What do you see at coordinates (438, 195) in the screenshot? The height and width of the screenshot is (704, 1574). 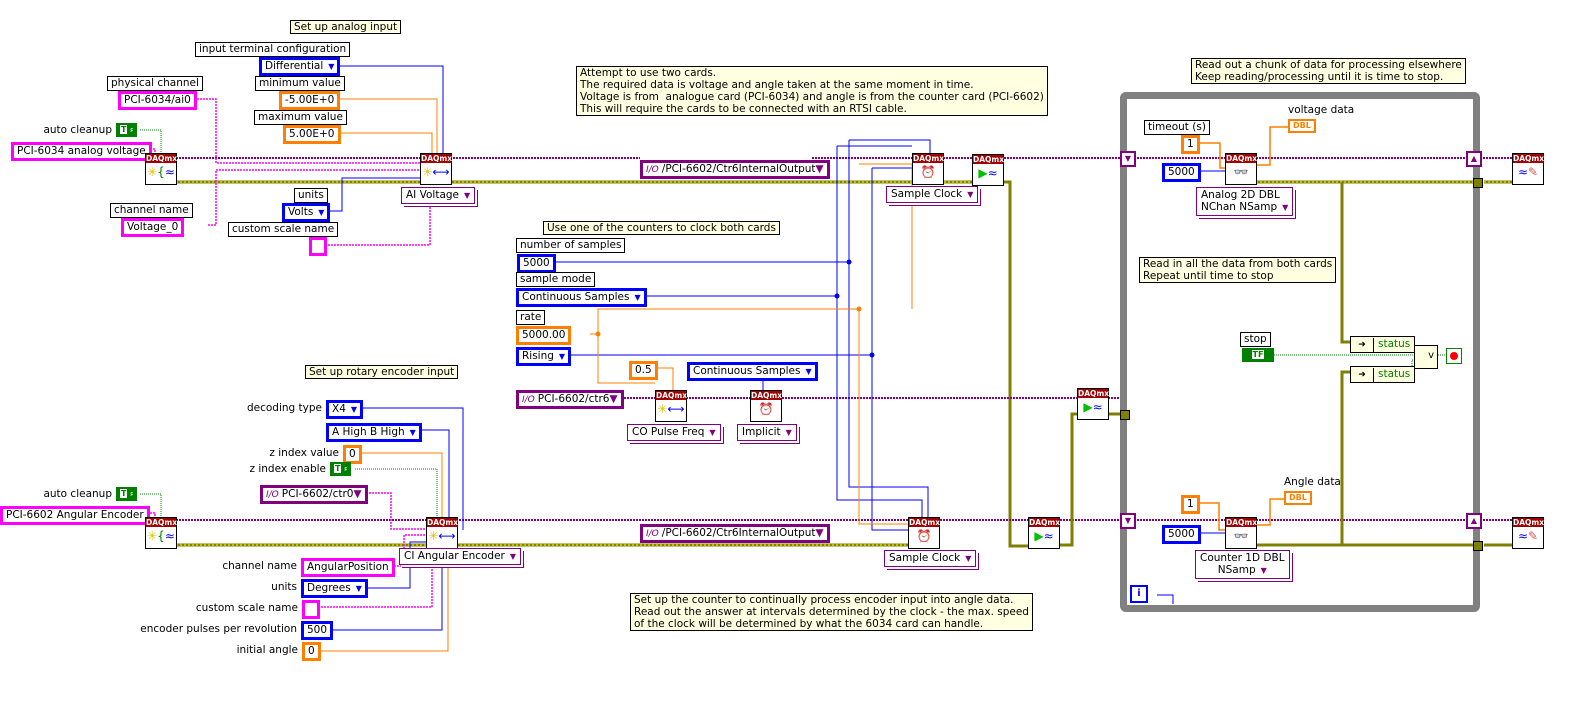 I see `ai-voltage-selector: AI Voltage ▼` at bounding box center [438, 195].